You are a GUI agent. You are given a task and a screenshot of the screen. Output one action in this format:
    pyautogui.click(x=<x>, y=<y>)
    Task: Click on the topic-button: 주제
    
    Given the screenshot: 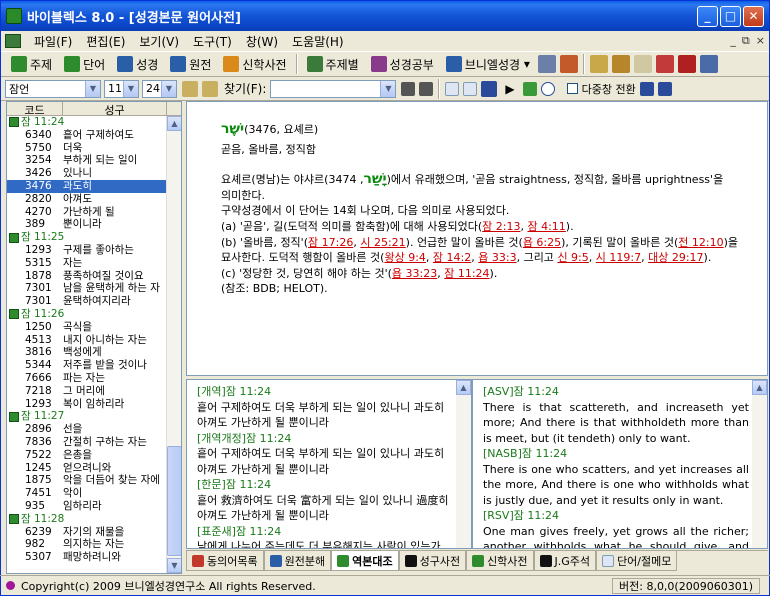 What is the action you would take?
    pyautogui.click(x=31, y=64)
    